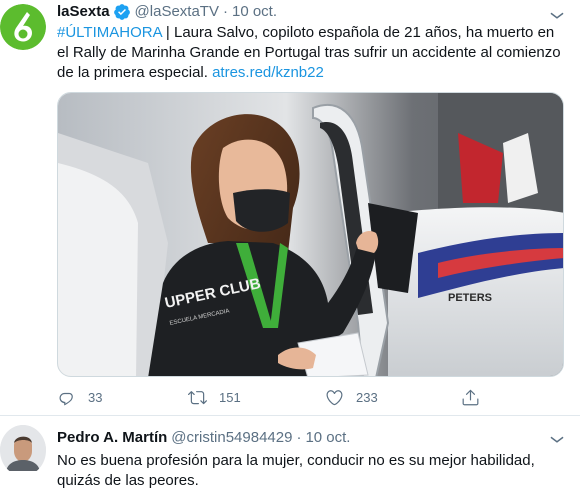  I want to click on reply-icon, so click(66, 399).